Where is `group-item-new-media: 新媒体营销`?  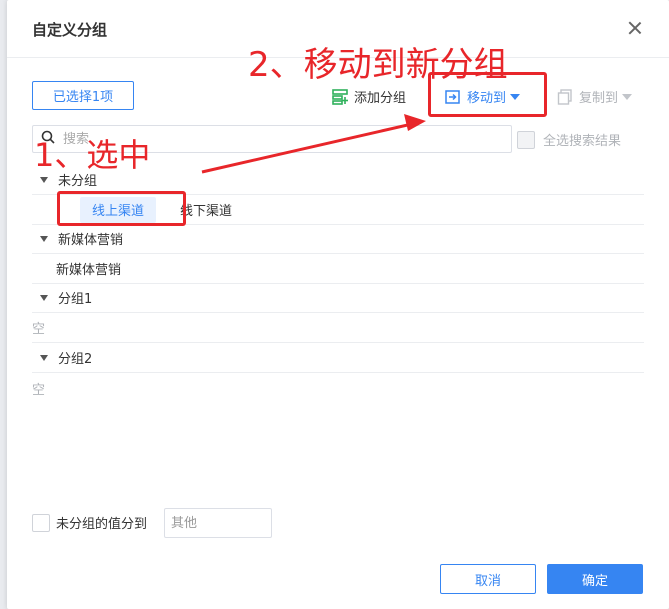 group-item-new-media: 新媒体营销 is located at coordinates (88, 269).